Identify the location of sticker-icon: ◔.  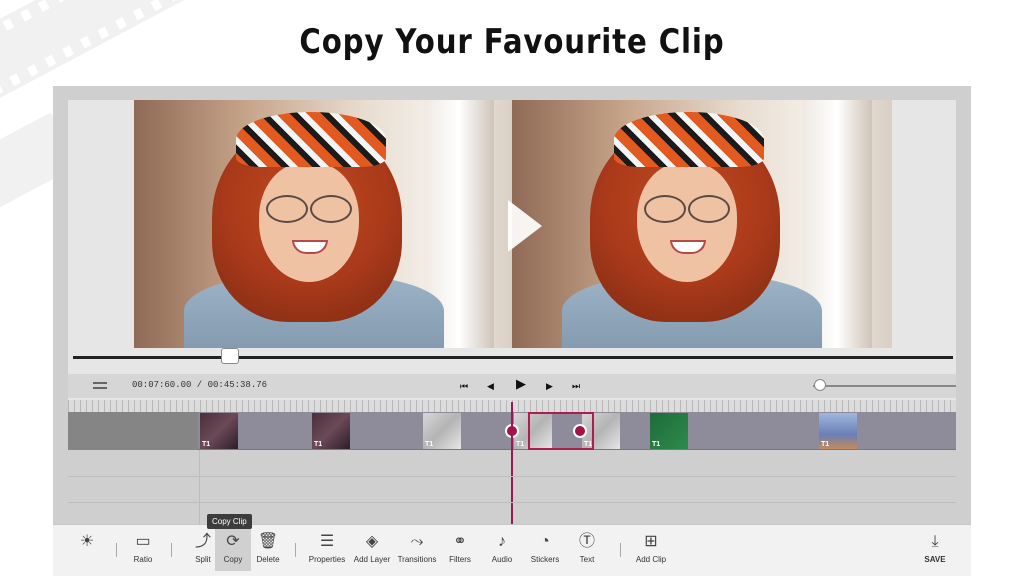
(545, 541).